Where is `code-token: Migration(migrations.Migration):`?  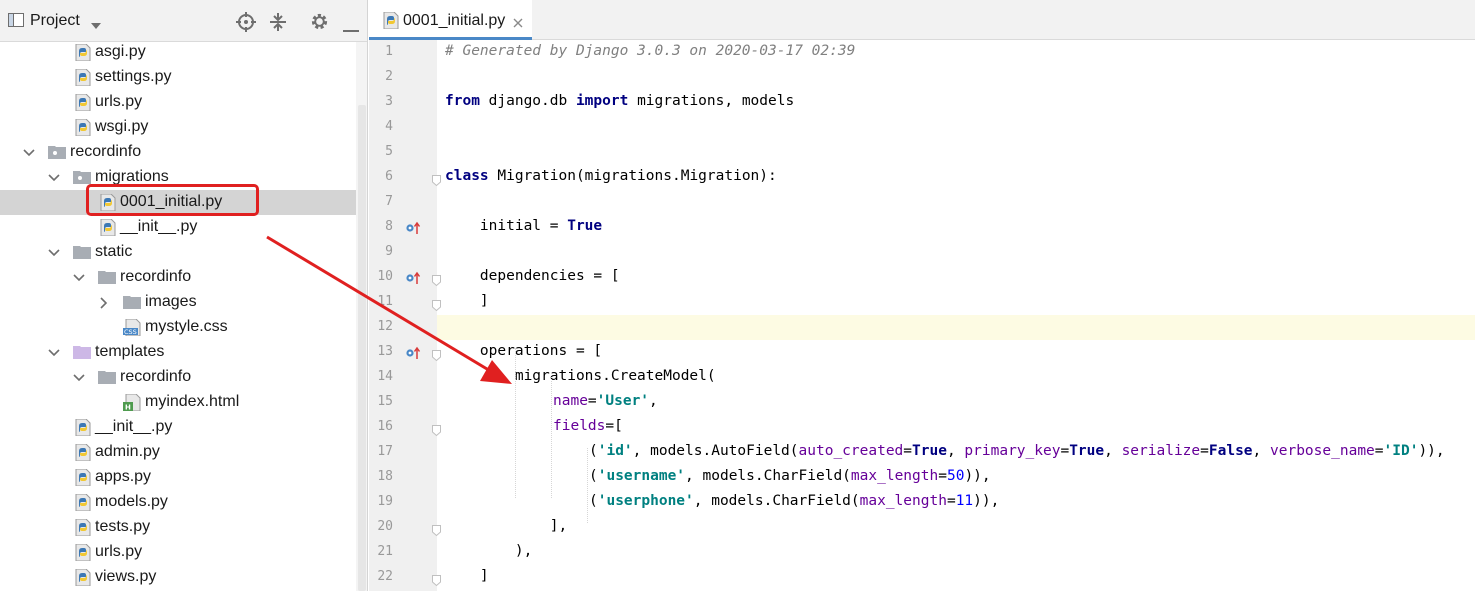 code-token: Migration(migrations.Migration): is located at coordinates (632, 176).